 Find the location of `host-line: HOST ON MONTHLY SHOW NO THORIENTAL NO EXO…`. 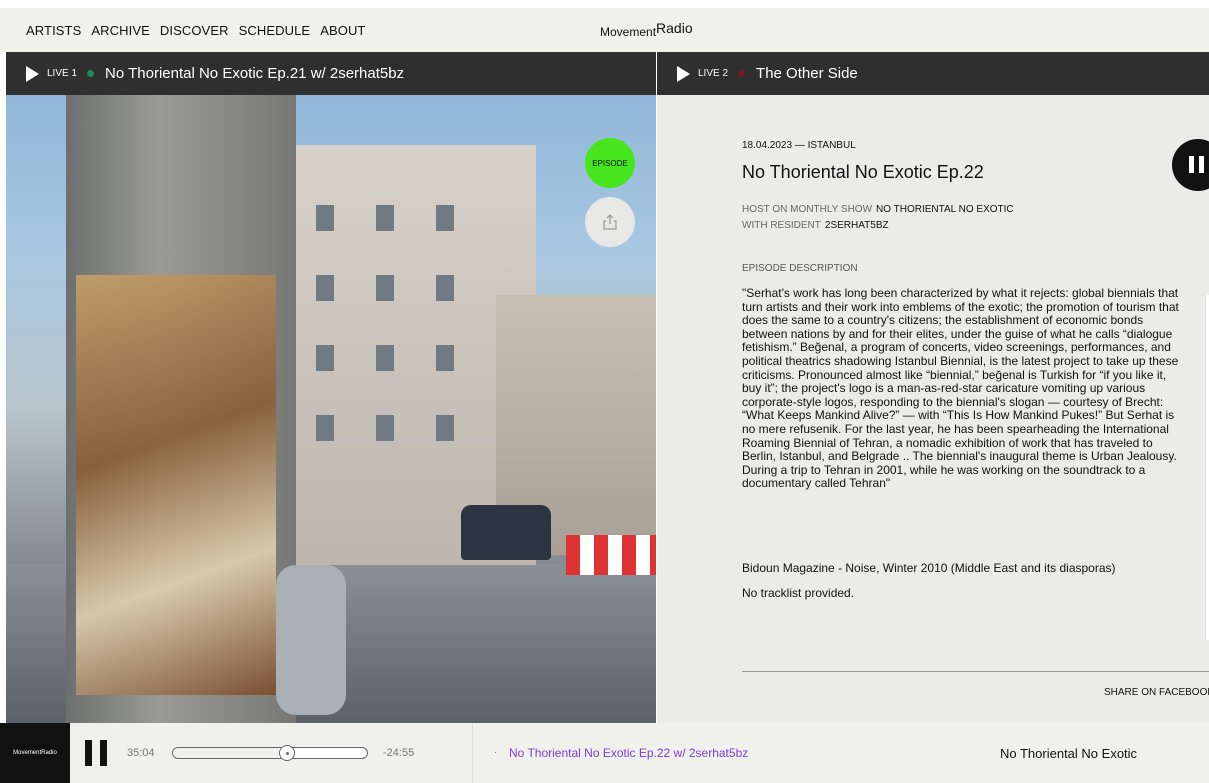

host-line: HOST ON MONTHLY SHOW NO THORIENTAL NO EXO… is located at coordinates (878, 209).